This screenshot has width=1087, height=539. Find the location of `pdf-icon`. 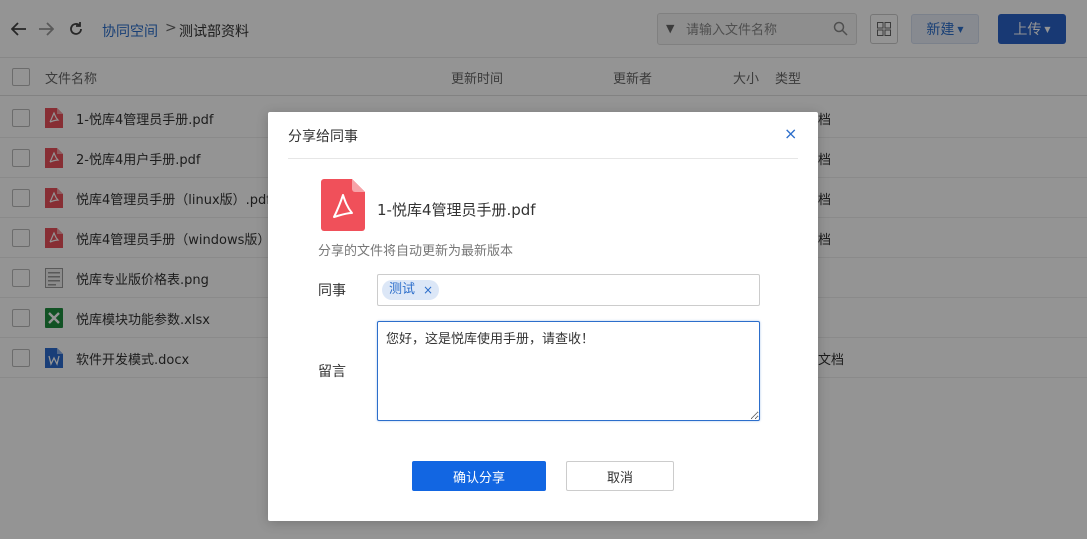

pdf-icon is located at coordinates (343, 205).